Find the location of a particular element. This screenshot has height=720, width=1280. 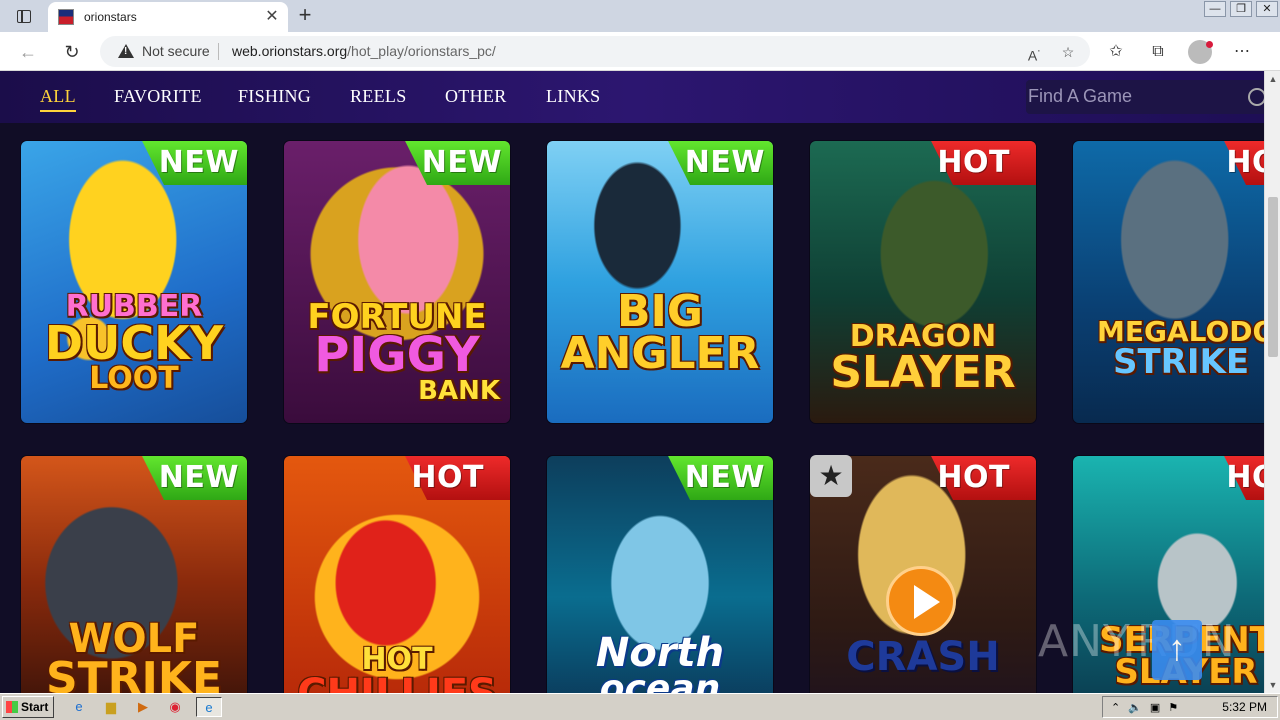

browser-toolbar: ✩ ⧉ ⋯ is located at coordinates (1179, 52).